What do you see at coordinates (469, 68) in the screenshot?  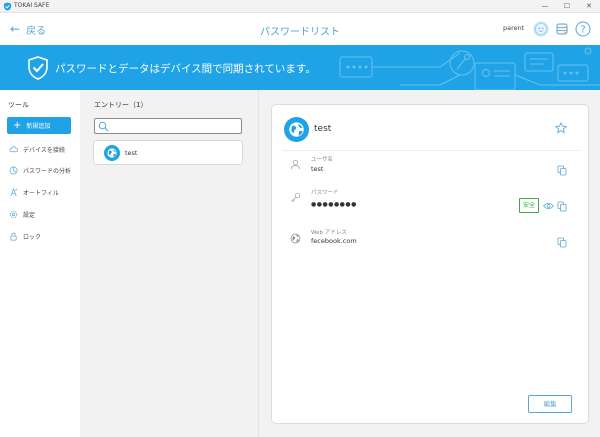 I see `banner-illustration` at bounding box center [469, 68].